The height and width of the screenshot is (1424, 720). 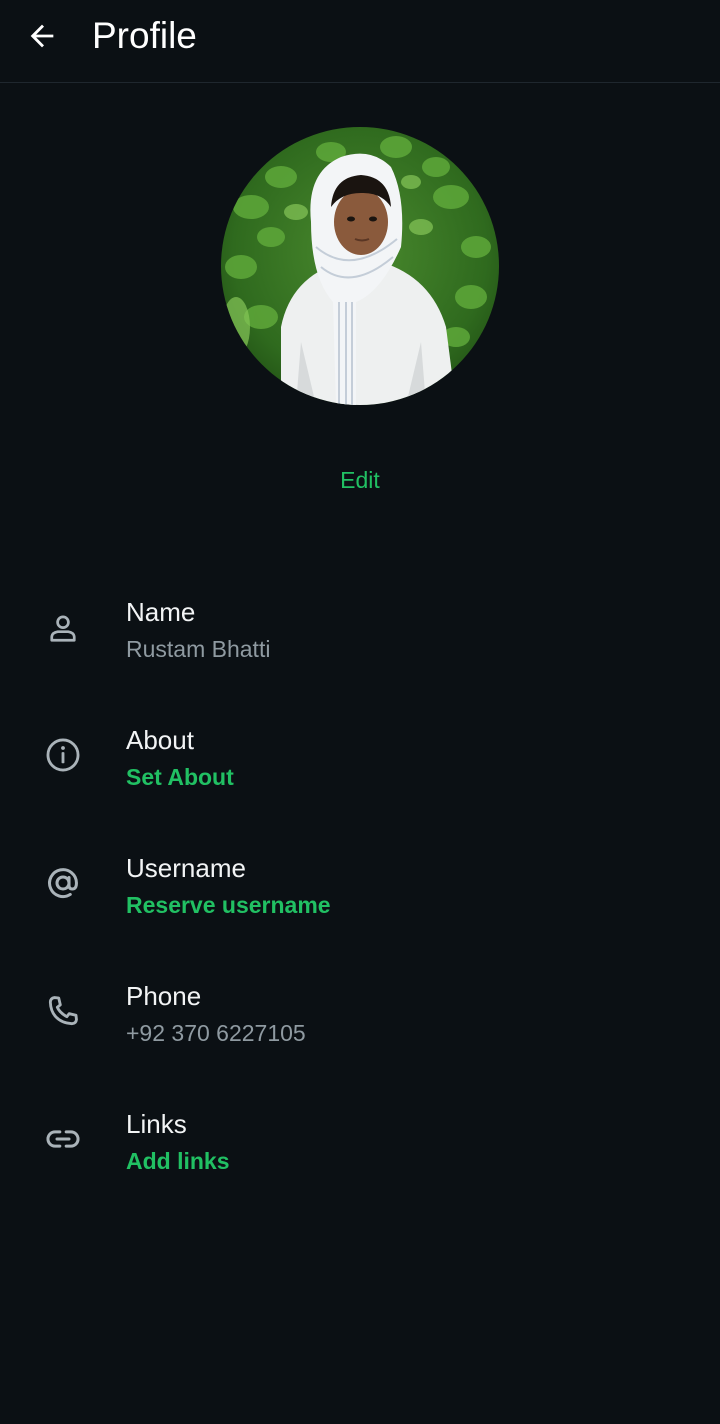 I want to click on about-label: About, so click(x=160, y=740).